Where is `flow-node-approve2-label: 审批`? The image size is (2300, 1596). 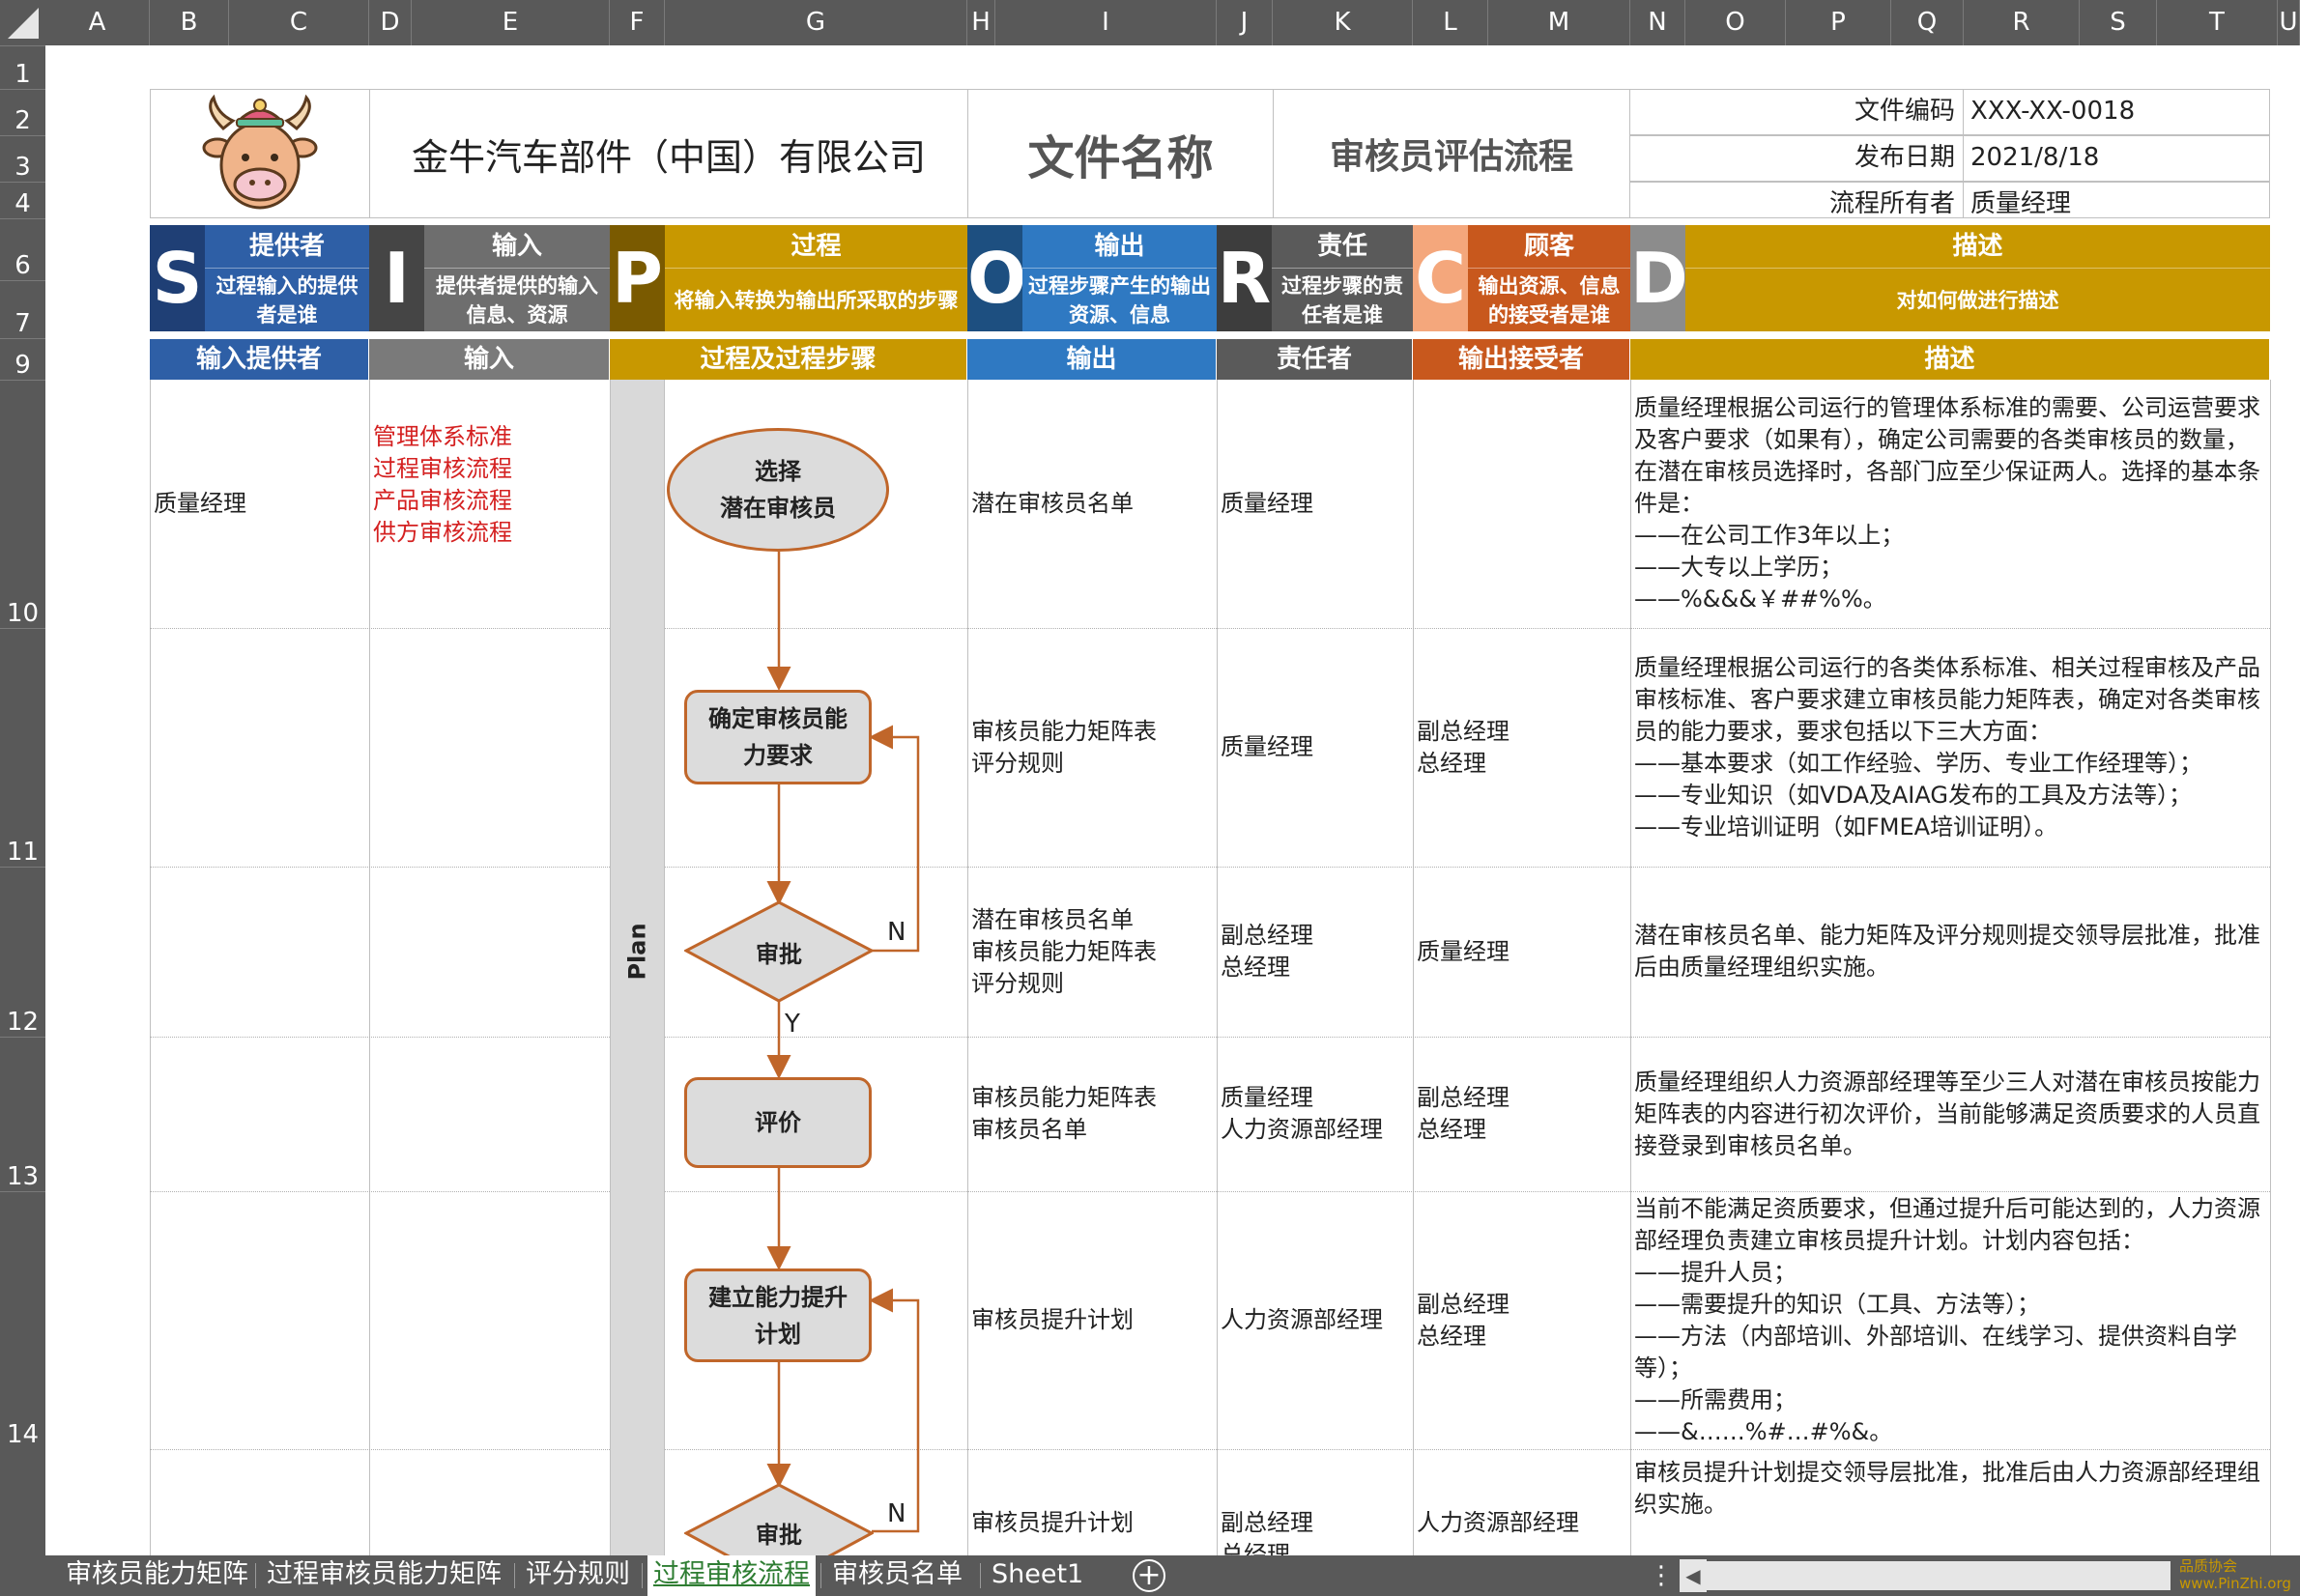
flow-node-approve2-label: 审批 is located at coordinates (779, 1535).